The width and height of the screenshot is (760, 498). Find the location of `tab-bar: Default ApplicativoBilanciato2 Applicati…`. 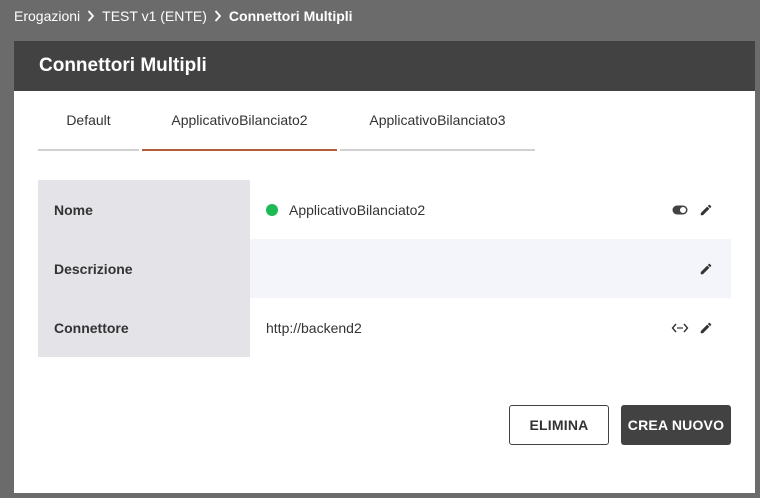

tab-bar: Default ApplicativoBilanciato2 Applicati… is located at coordinates (288, 121).